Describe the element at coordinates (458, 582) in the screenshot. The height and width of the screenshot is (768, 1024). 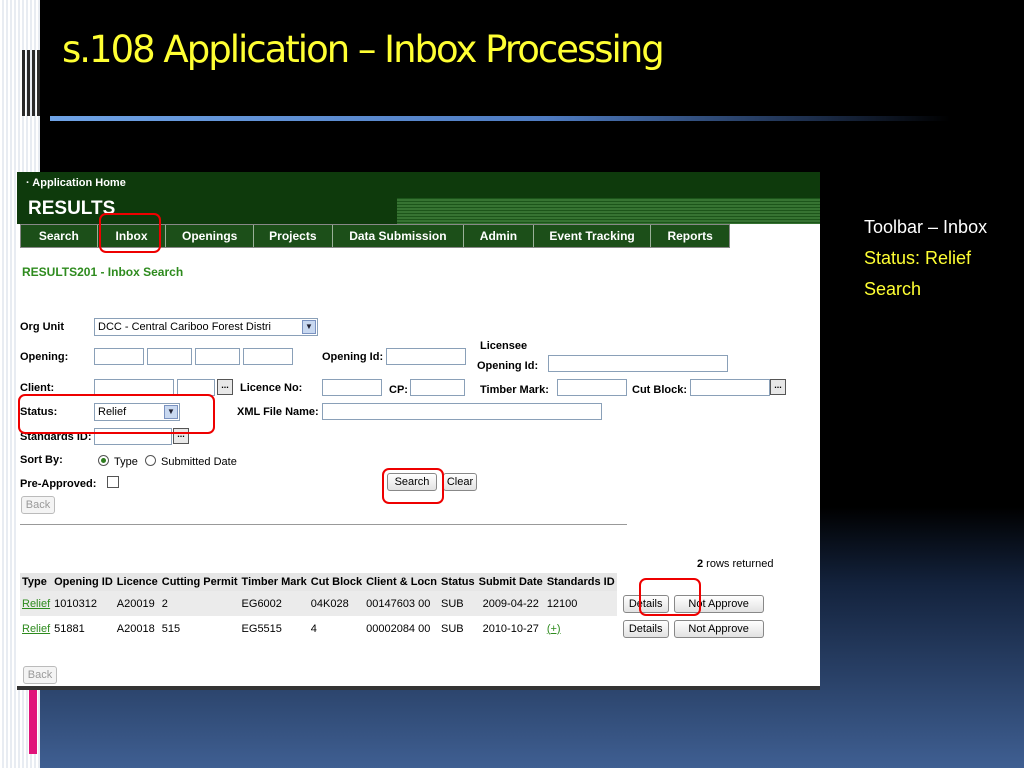
I see `col-status: Status` at that location.